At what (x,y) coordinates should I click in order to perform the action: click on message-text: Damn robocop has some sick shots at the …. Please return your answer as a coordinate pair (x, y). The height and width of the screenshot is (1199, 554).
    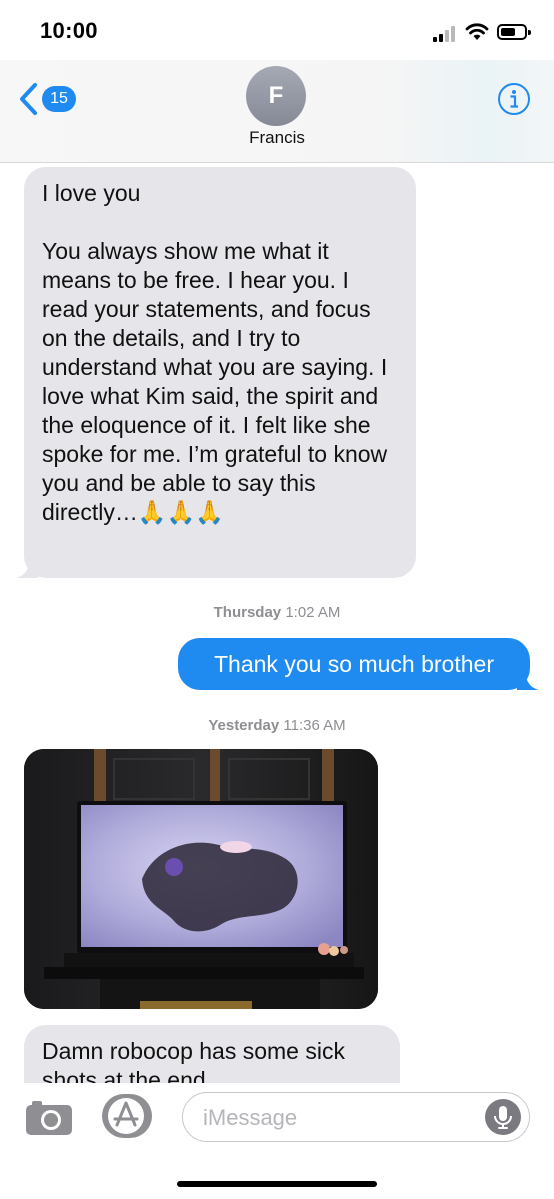
    Looking at the image, I should click on (197, 1060).